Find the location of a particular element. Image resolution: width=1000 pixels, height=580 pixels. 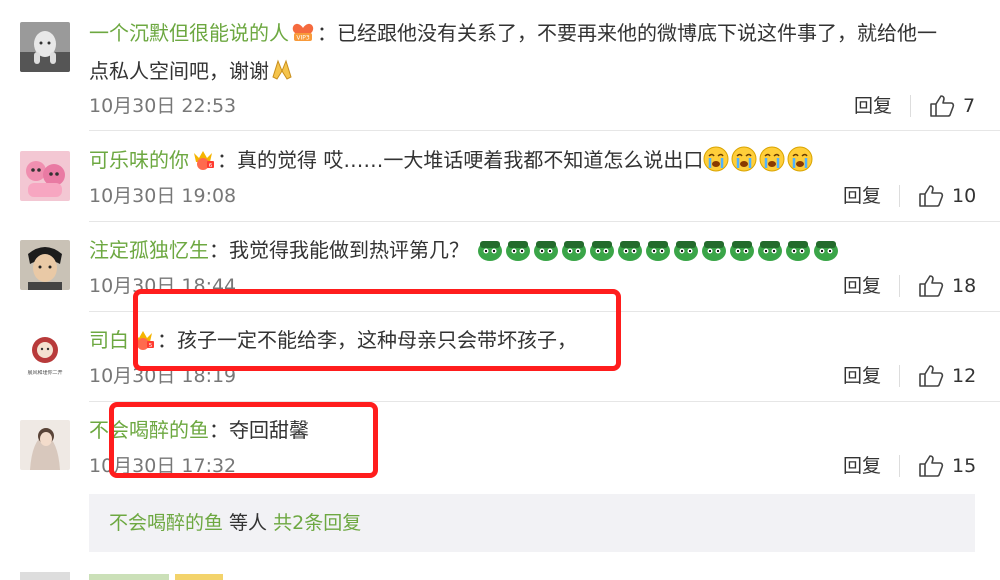

username-link: 一个沉默但很能说的人 is located at coordinates (189, 33).